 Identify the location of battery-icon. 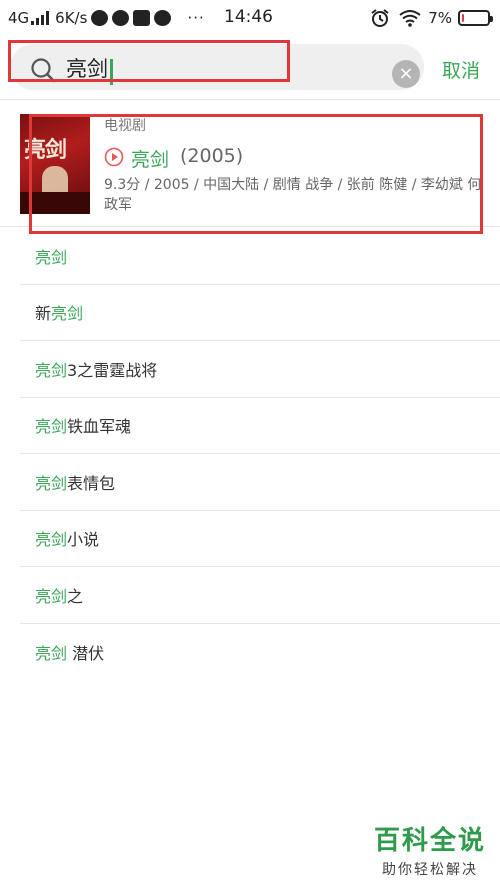
(475, 18).